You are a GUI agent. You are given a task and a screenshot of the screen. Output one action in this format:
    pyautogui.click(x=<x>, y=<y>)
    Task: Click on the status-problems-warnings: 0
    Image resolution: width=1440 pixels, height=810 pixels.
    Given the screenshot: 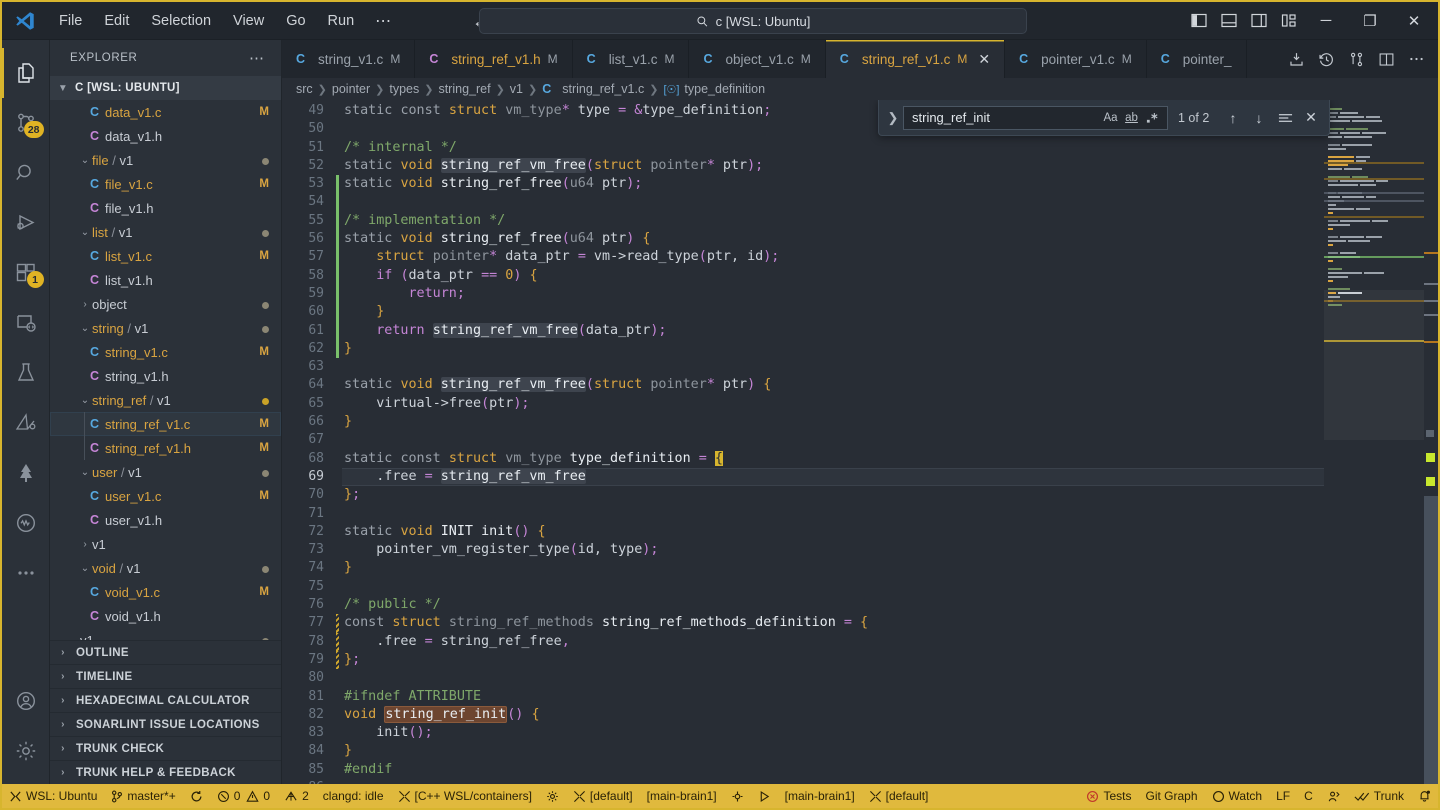 What is the action you would take?
    pyautogui.click(x=260, y=796)
    